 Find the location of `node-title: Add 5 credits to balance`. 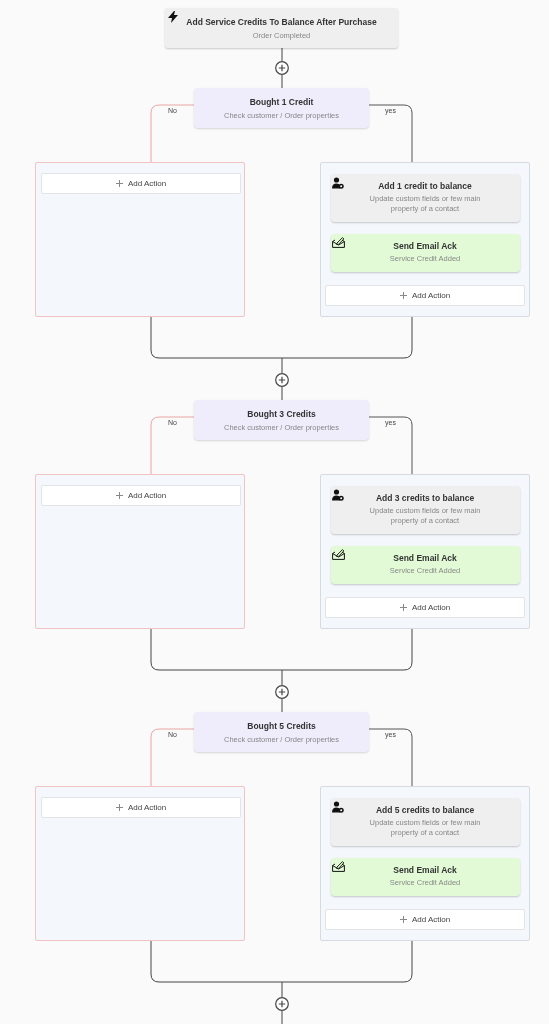

node-title: Add 5 credits to balance is located at coordinates (425, 810).